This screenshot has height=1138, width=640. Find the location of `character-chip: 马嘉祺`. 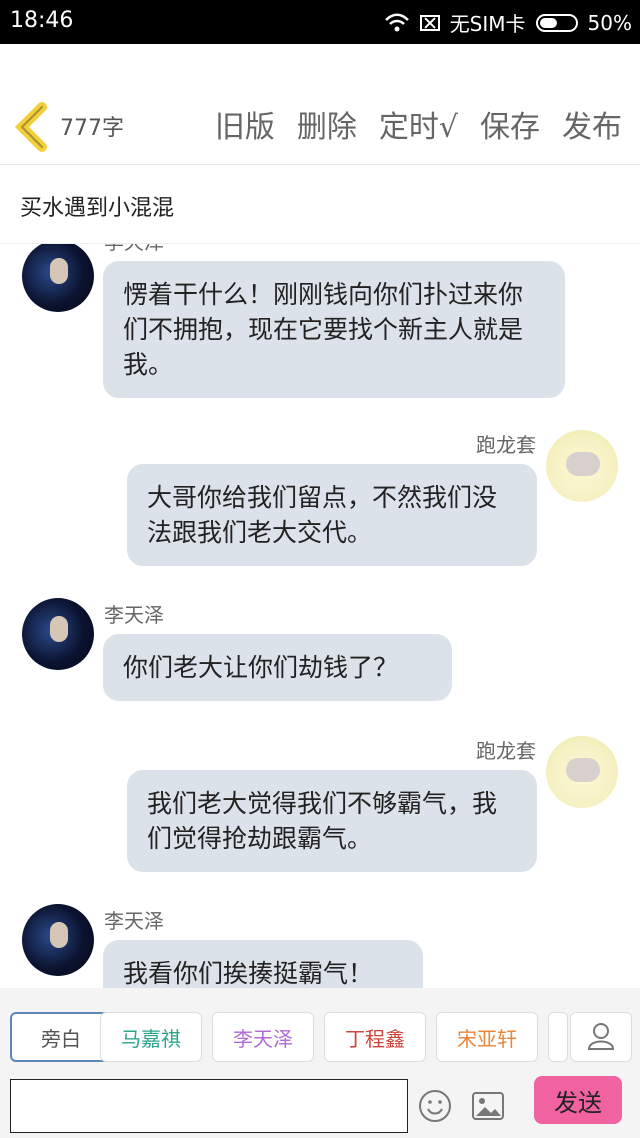

character-chip: 马嘉祺 is located at coordinates (151, 1037).